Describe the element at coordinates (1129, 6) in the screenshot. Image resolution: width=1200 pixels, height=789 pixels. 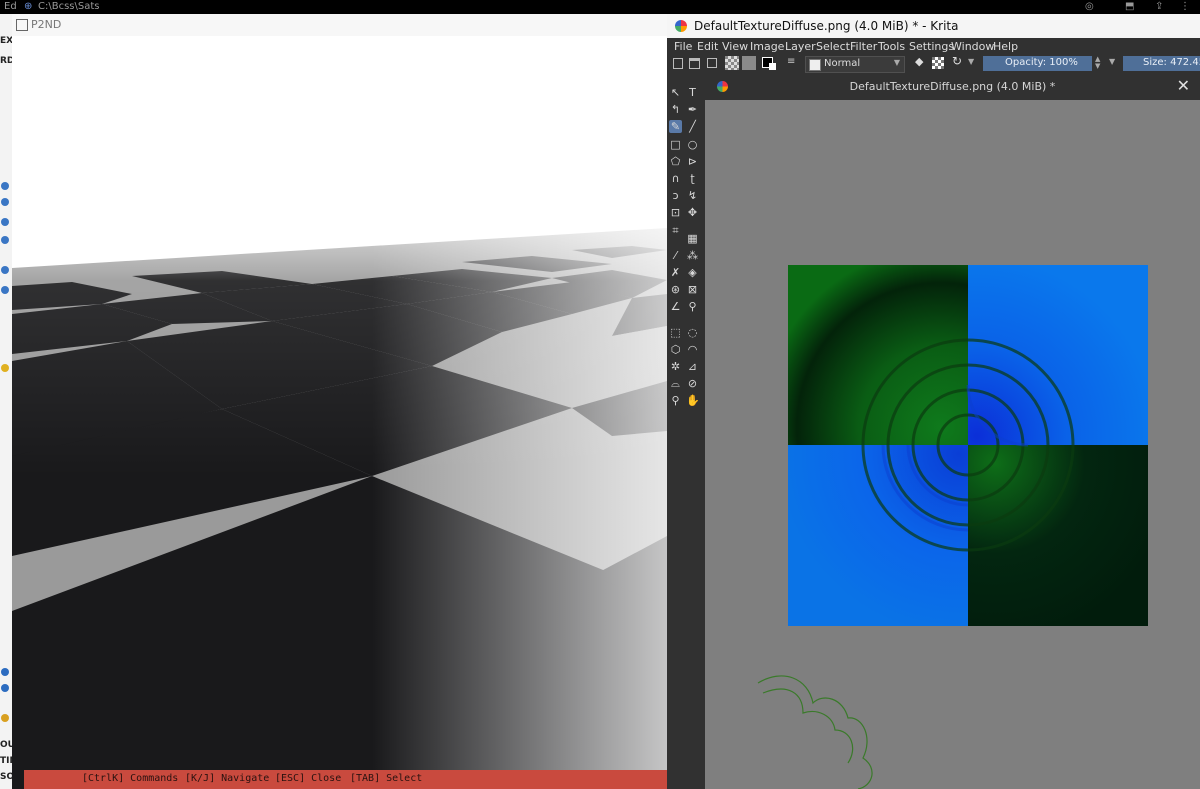
I see `extensions-icon: ⬒` at that location.